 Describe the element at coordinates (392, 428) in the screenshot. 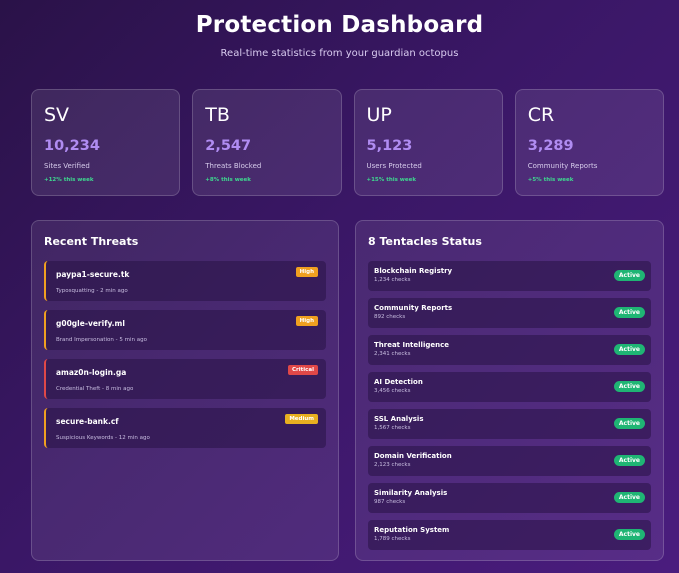

I see `tentacle-checks: 1,567 checks` at that location.